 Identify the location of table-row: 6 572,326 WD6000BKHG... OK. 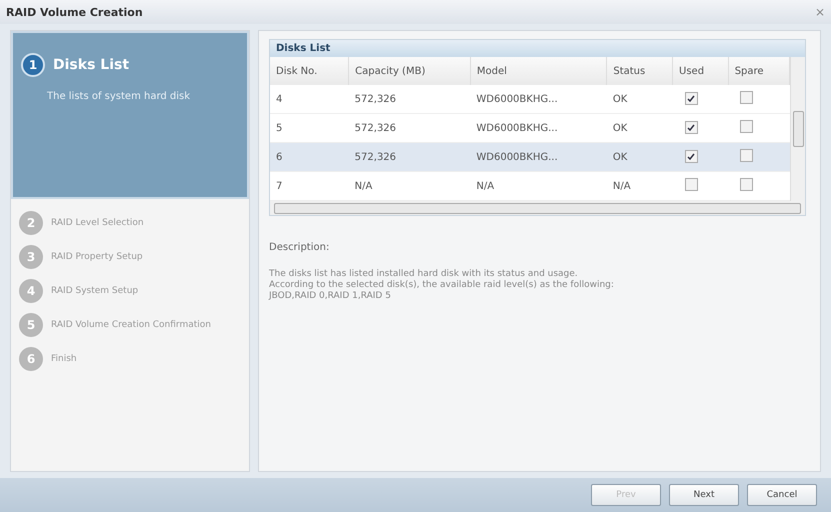
(530, 157).